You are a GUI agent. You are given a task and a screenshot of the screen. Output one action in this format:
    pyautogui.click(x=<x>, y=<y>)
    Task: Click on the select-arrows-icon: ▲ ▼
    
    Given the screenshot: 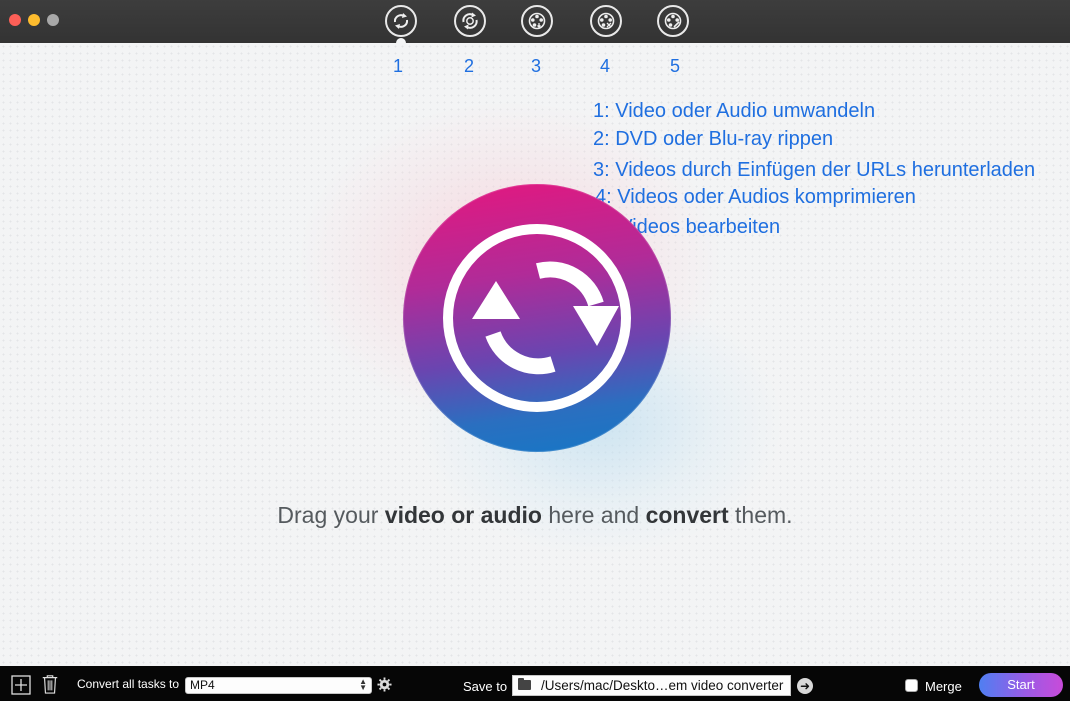 What is the action you would take?
    pyautogui.click(x=363, y=684)
    